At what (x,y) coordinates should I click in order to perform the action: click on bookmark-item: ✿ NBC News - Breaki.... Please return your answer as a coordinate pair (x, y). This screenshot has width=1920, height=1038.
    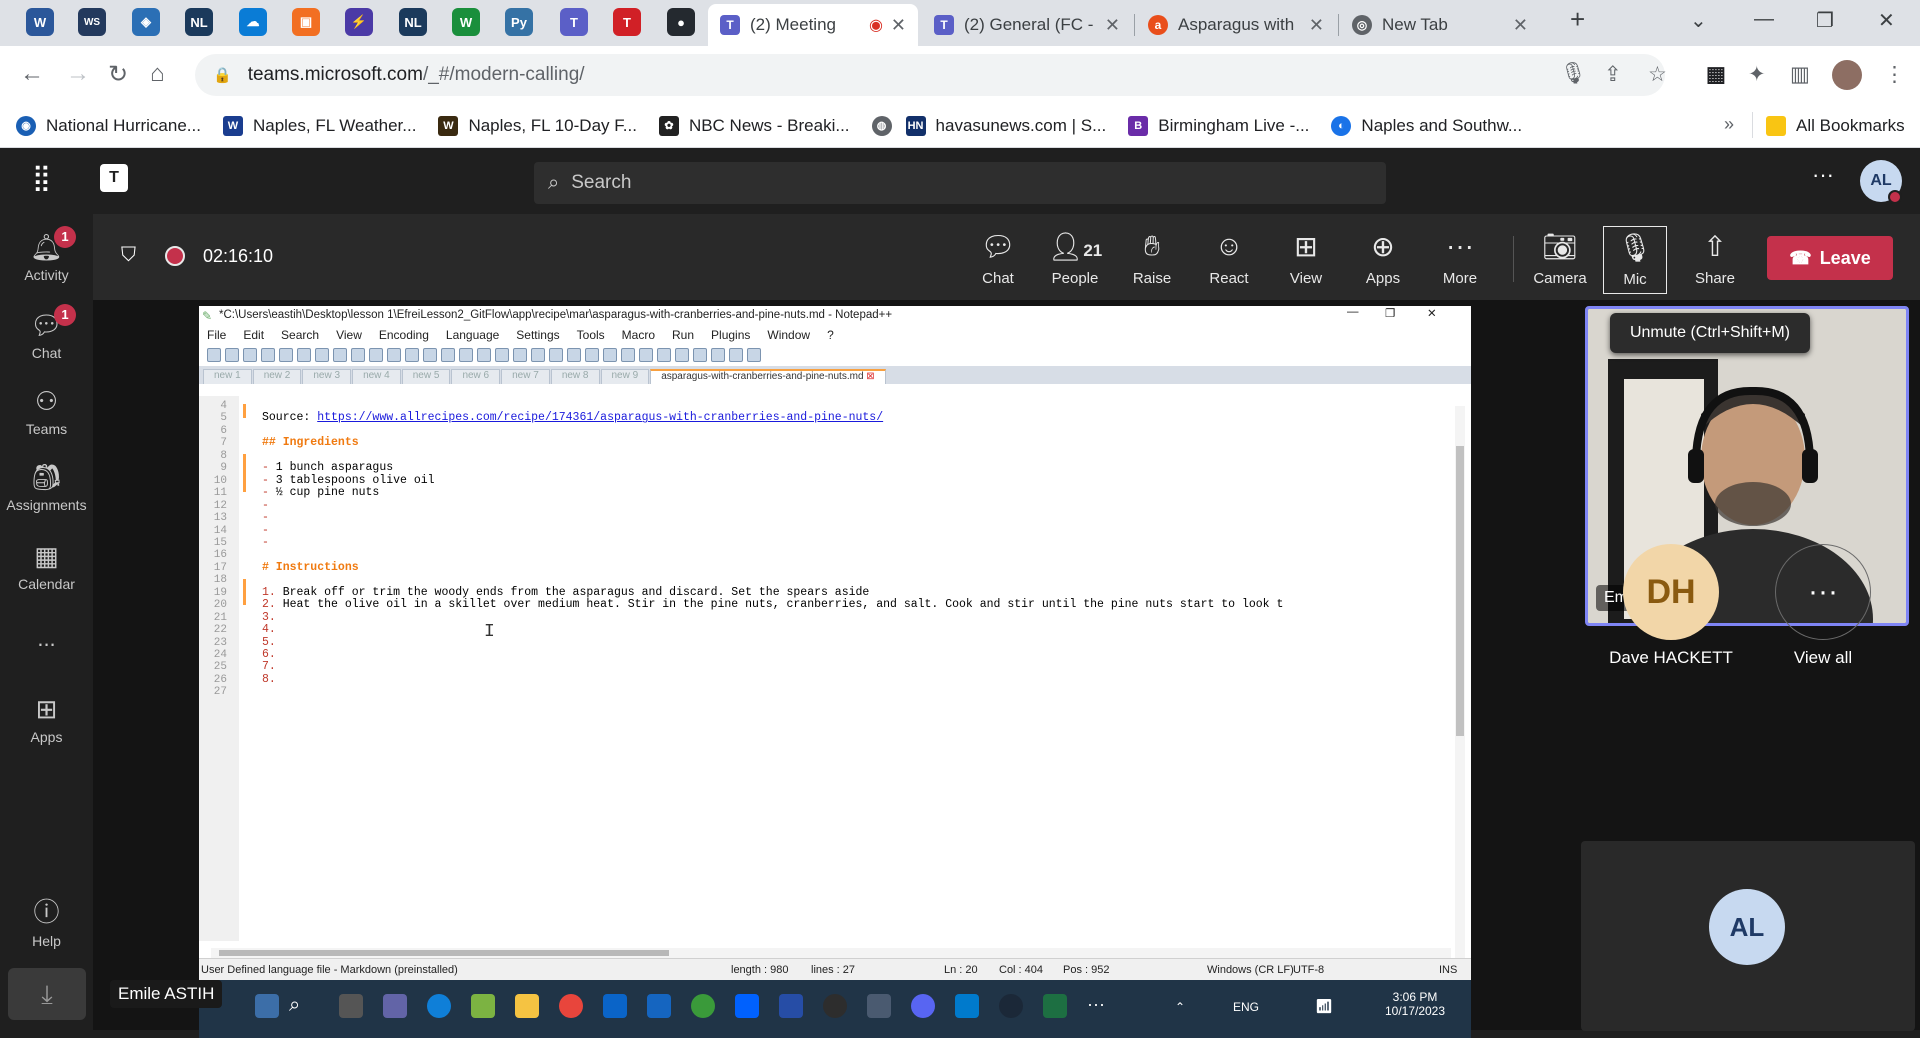
    Looking at the image, I should click on (754, 125).